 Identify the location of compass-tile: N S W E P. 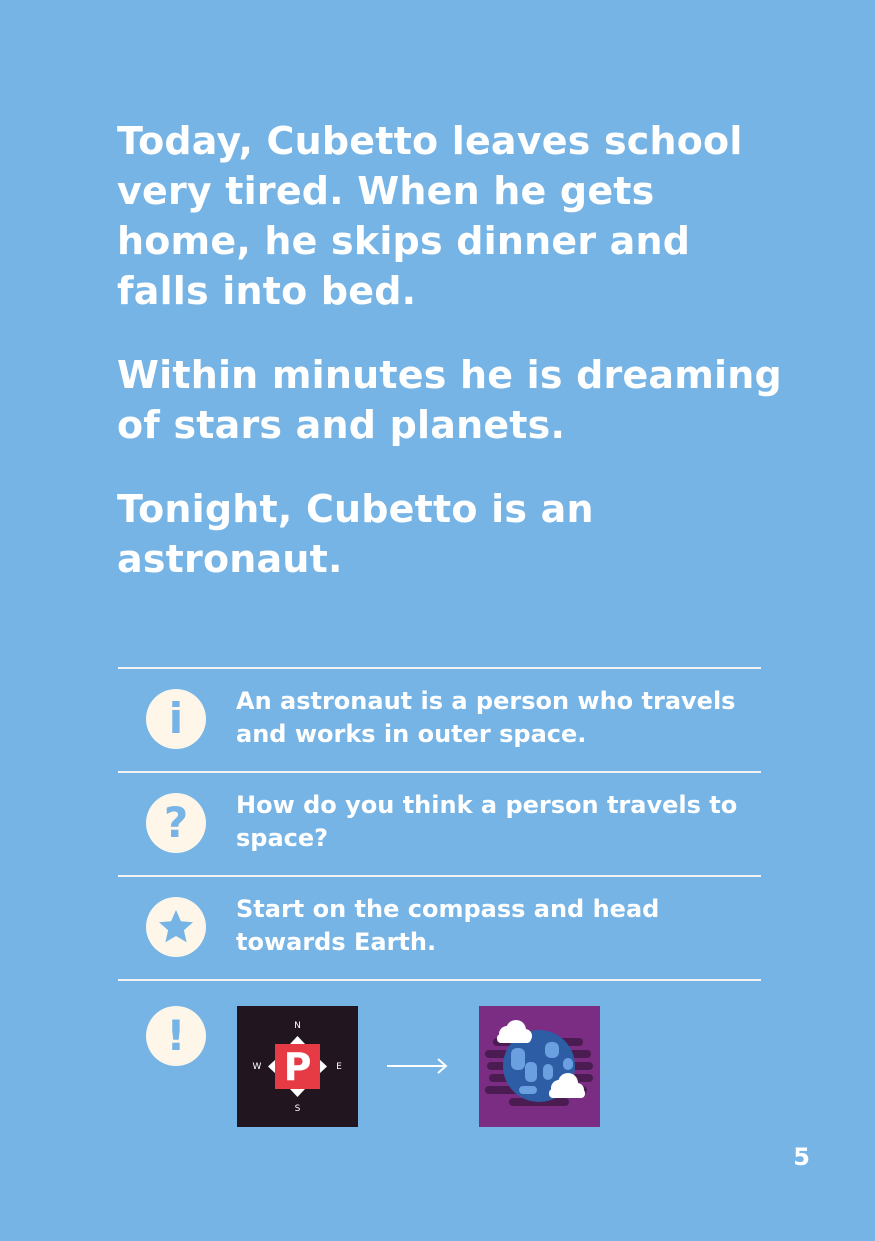
(297, 1066).